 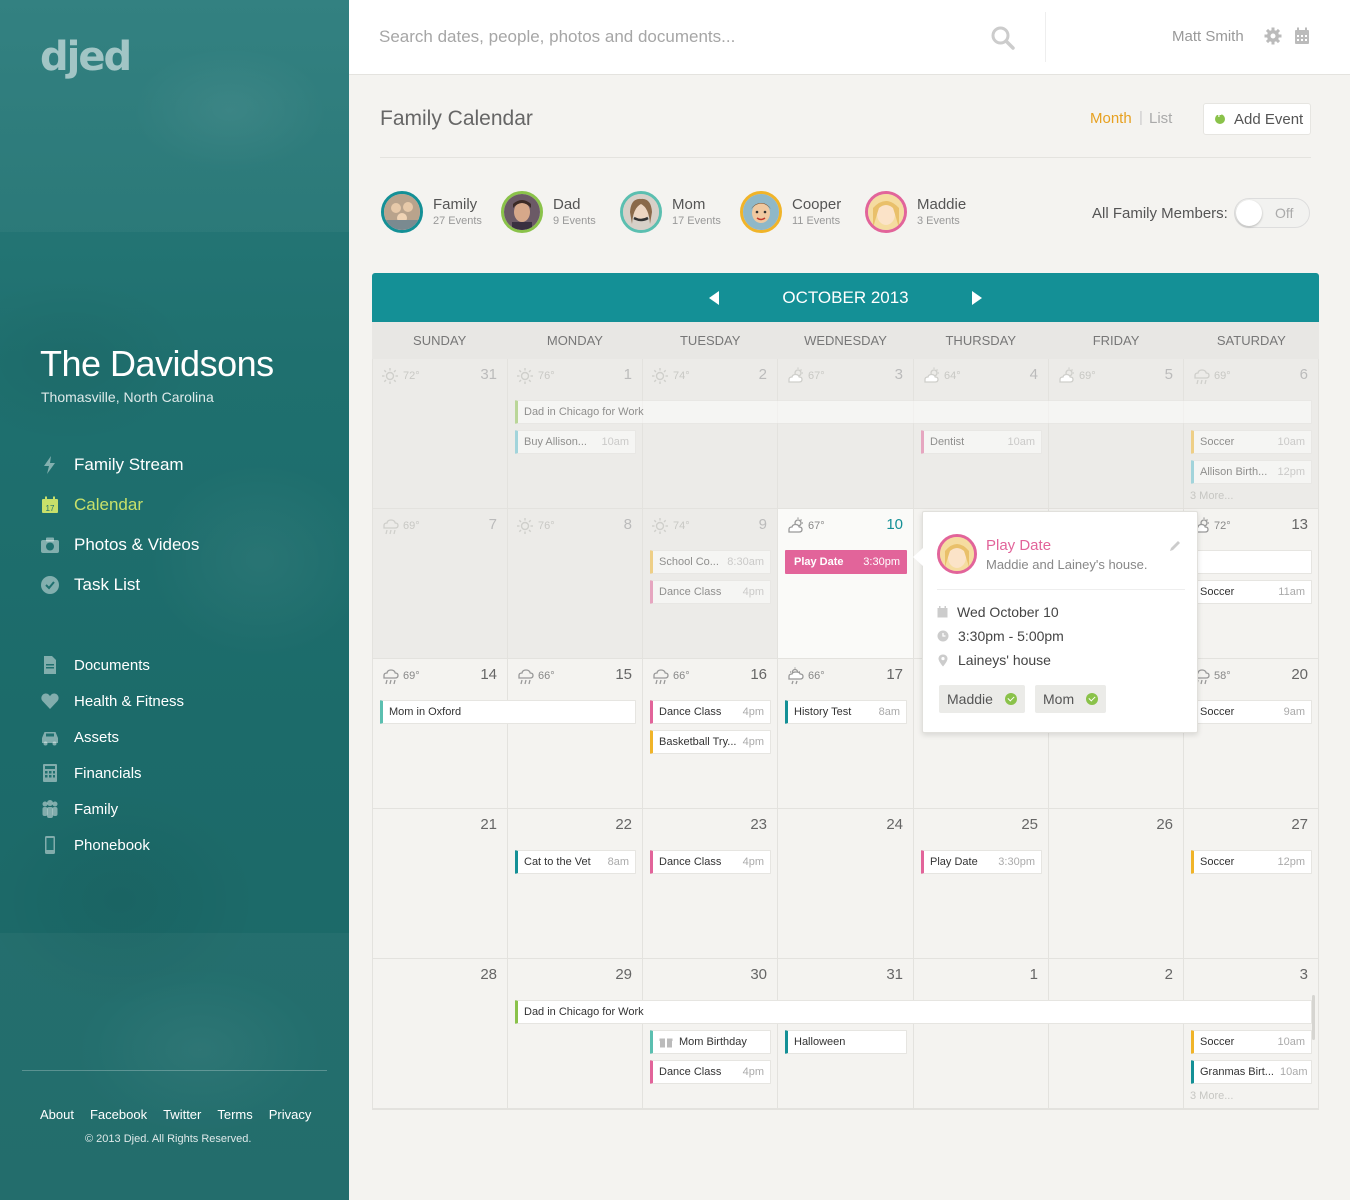 What do you see at coordinates (1160, 118) in the screenshot?
I see `view-list-toggle: List` at bounding box center [1160, 118].